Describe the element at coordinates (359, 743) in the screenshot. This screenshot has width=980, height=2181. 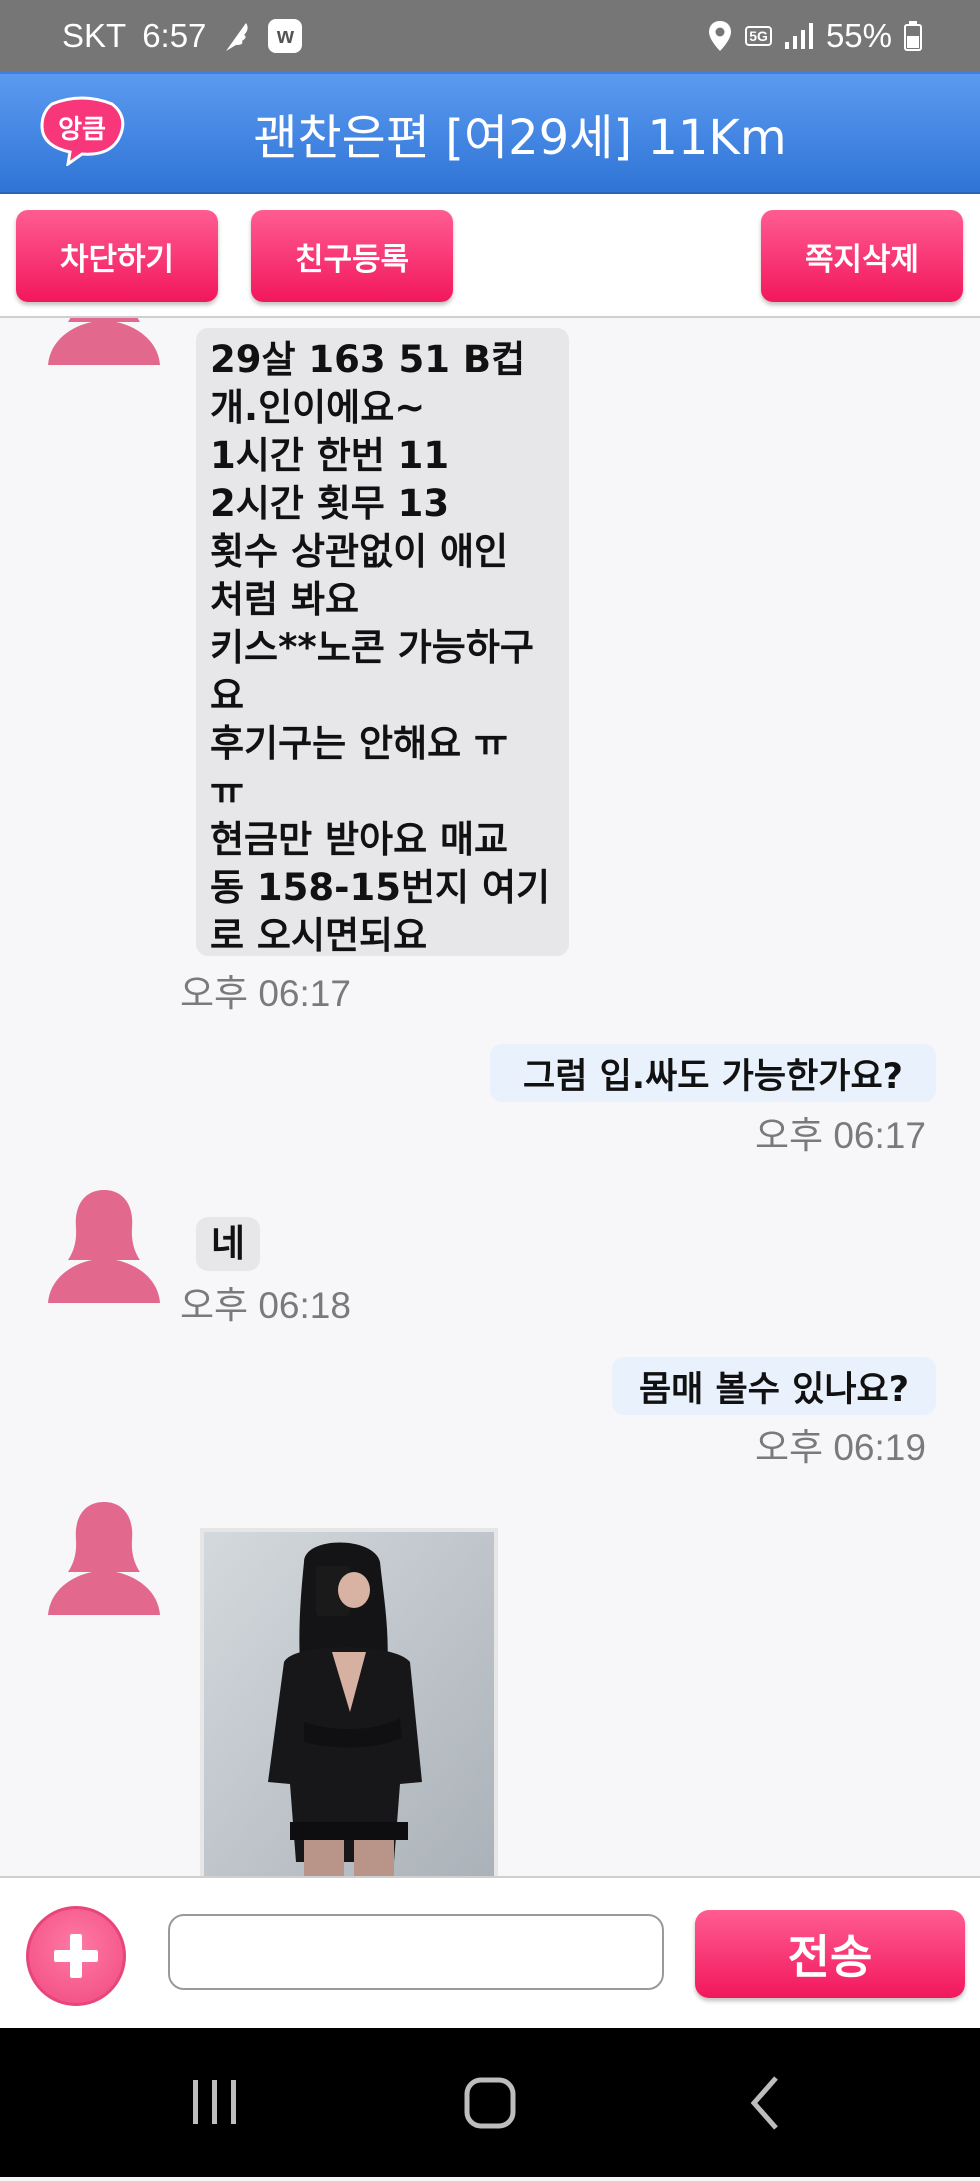
I see `message-line: 후기구는 안해요 ㅠ` at that location.